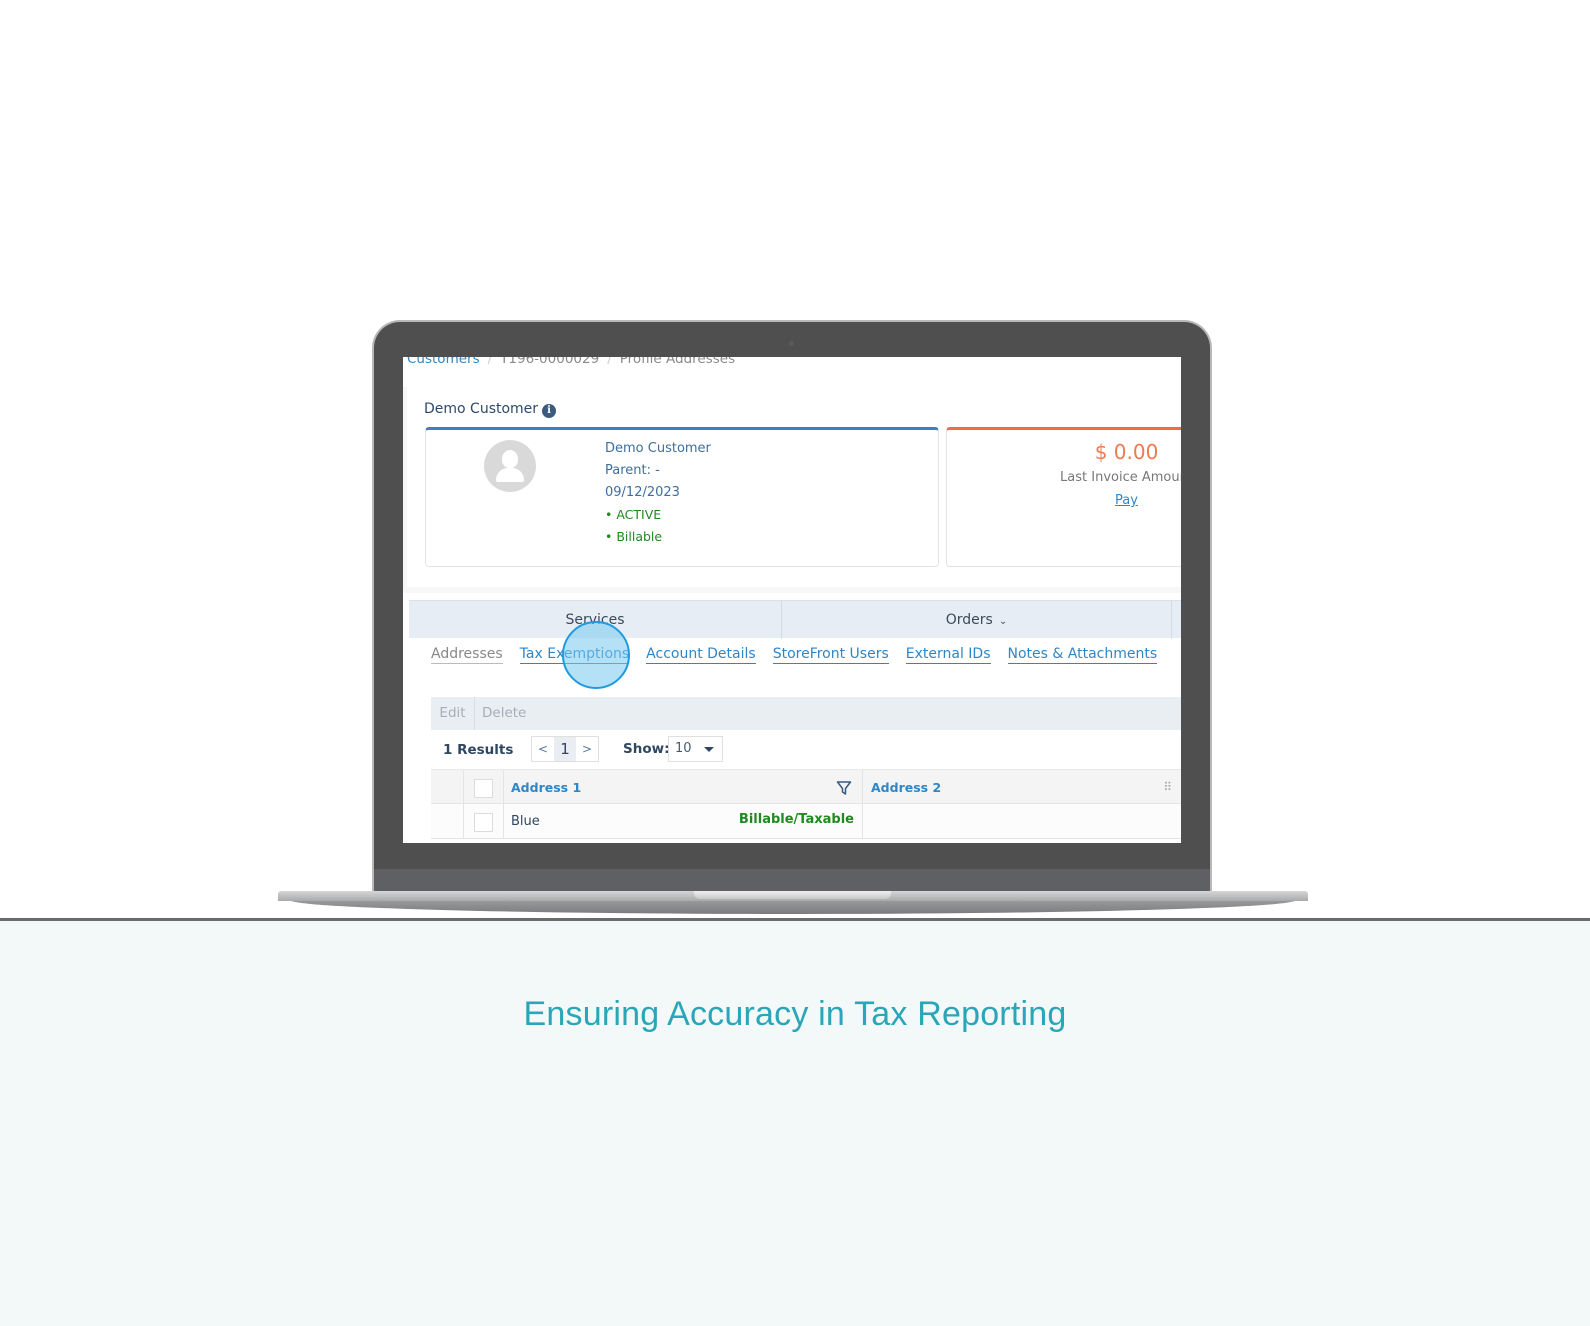 This screenshot has height=1326, width=1590. What do you see at coordinates (683, 748) in the screenshot?
I see `page-size-value: 10` at bounding box center [683, 748].